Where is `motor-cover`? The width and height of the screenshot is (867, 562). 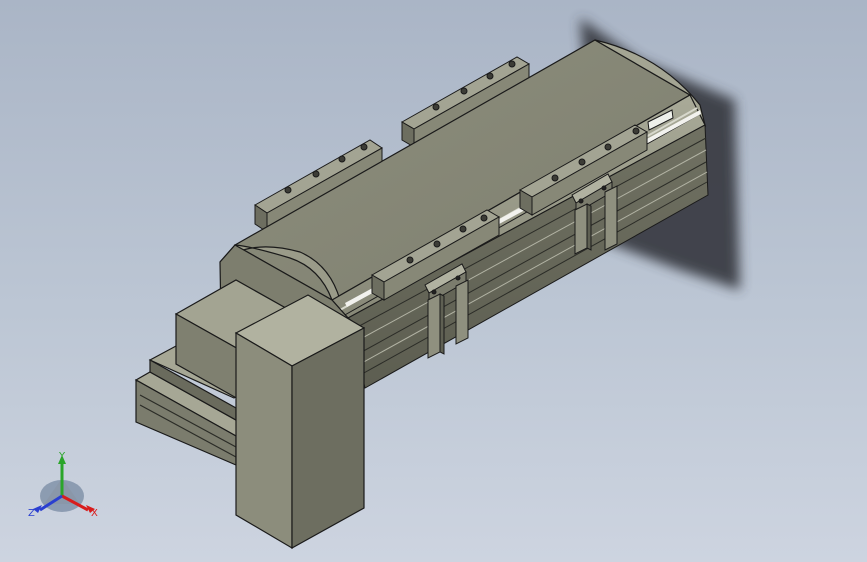
motor-cover is located at coordinates (300, 422).